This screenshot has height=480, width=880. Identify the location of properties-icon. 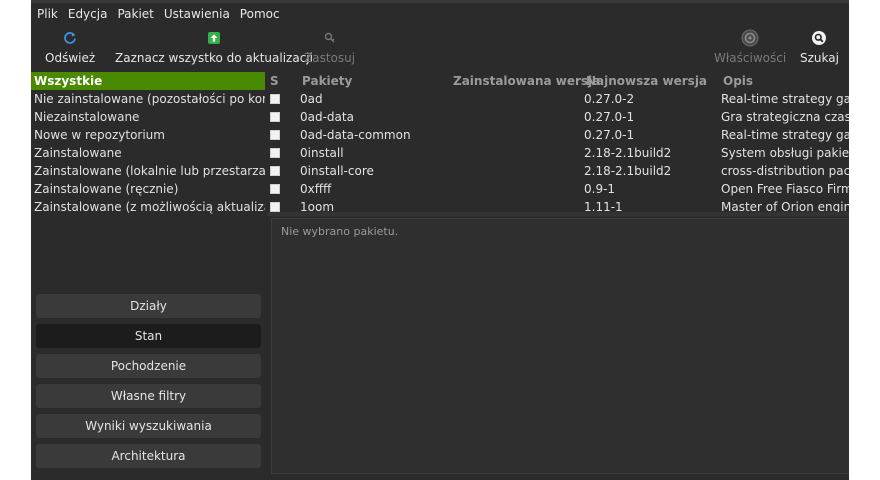
(750, 38).